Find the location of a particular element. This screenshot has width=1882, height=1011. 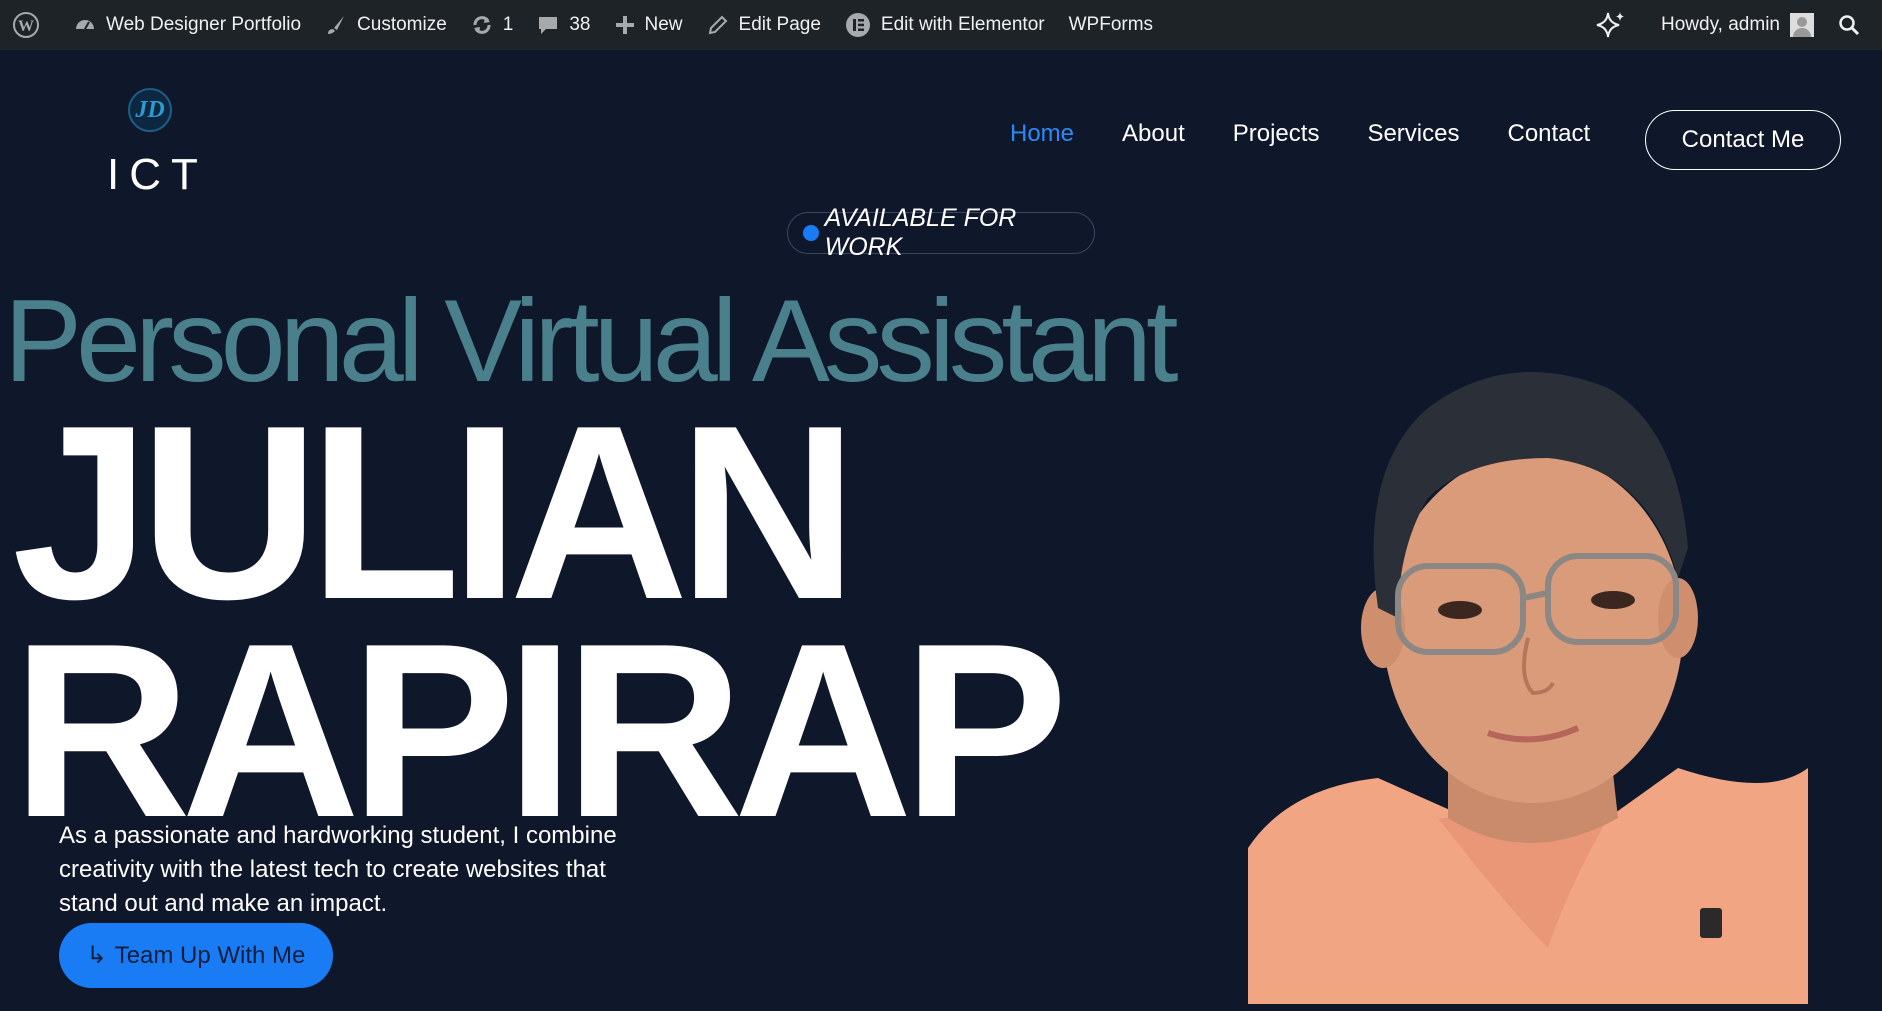

updates-link: 1 is located at coordinates (492, 25).